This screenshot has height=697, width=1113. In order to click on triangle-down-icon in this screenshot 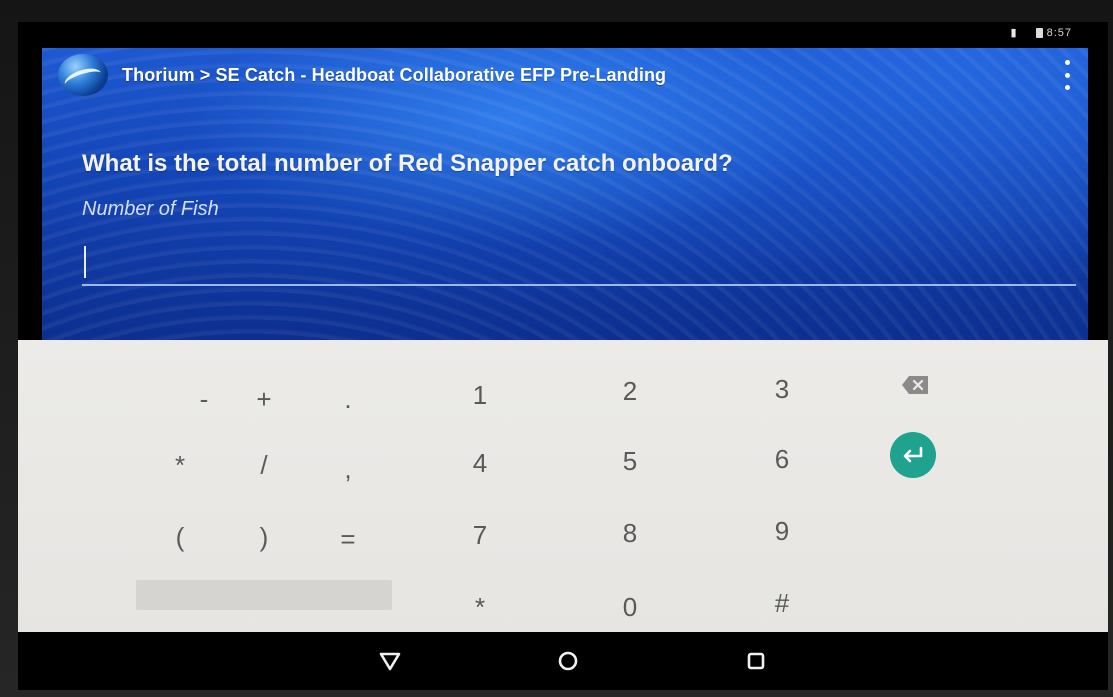, I will do `click(390, 661)`.